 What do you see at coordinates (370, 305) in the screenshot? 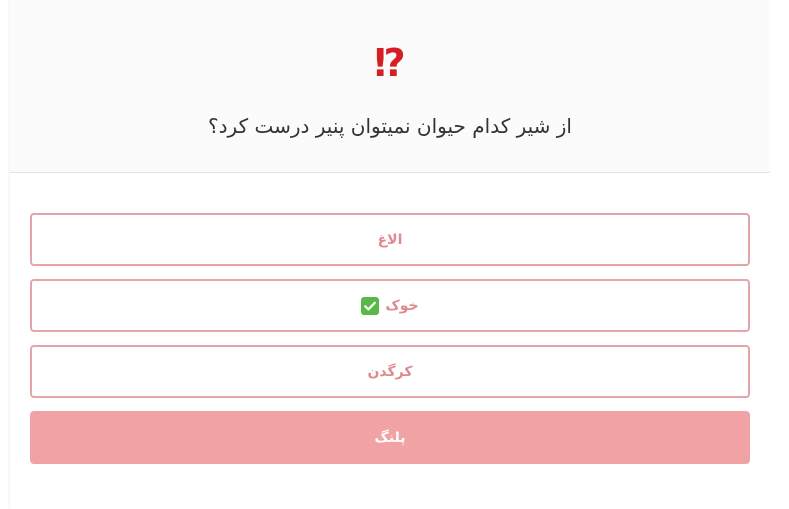
I see `check-mark-icon` at bounding box center [370, 305].